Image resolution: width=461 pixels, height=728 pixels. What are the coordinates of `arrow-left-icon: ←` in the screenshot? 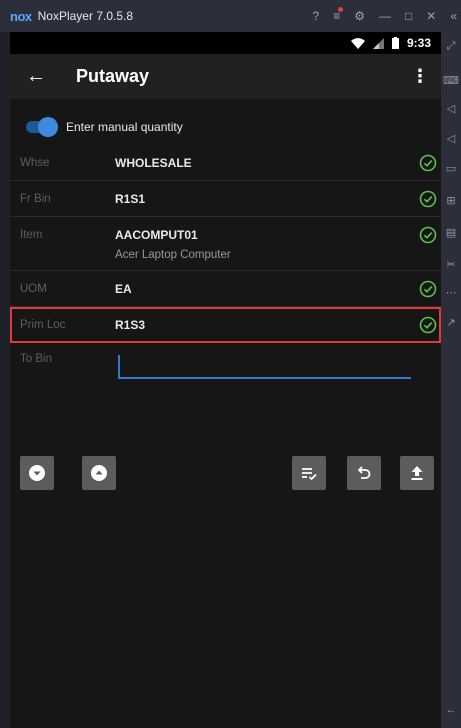 It's located at (36, 76).